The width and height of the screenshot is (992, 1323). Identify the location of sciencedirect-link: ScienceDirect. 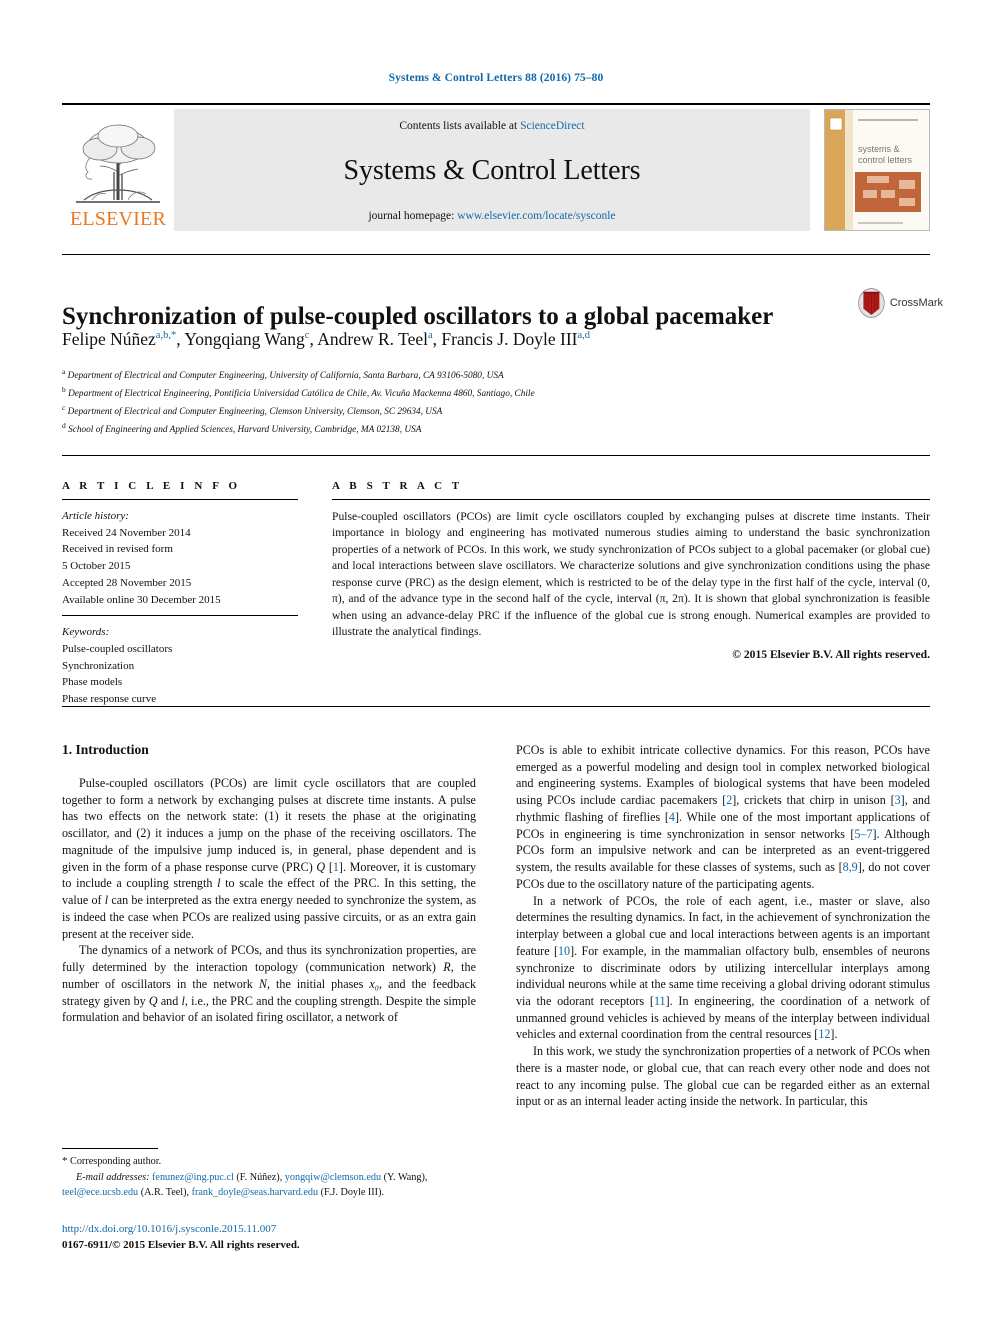
(552, 126).